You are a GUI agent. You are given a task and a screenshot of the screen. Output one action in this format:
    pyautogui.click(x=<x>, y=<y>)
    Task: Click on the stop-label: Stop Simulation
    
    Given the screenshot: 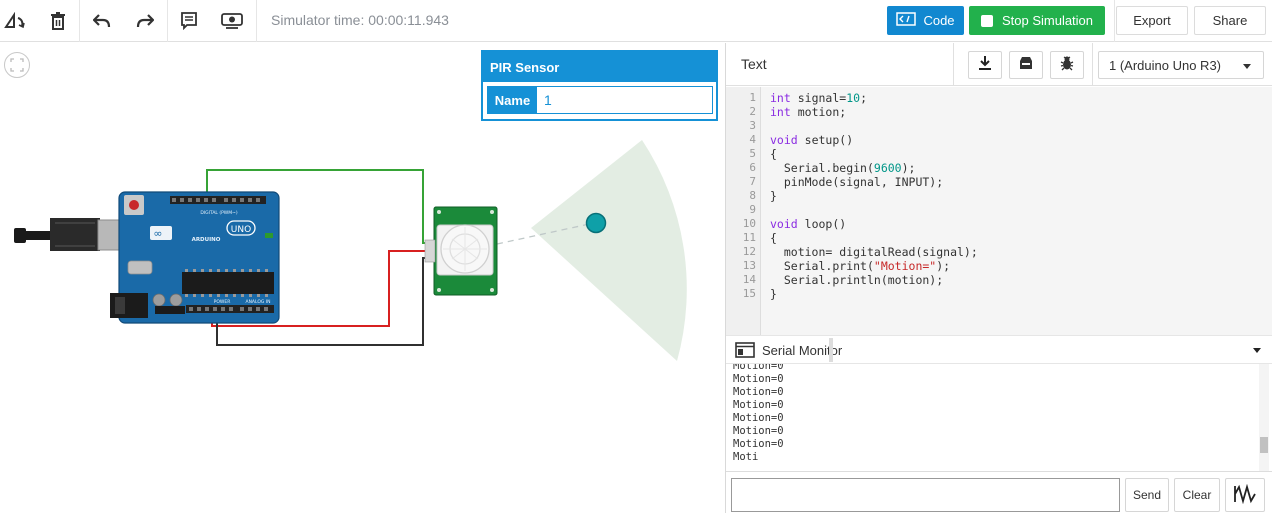 What is the action you would take?
    pyautogui.click(x=1047, y=20)
    